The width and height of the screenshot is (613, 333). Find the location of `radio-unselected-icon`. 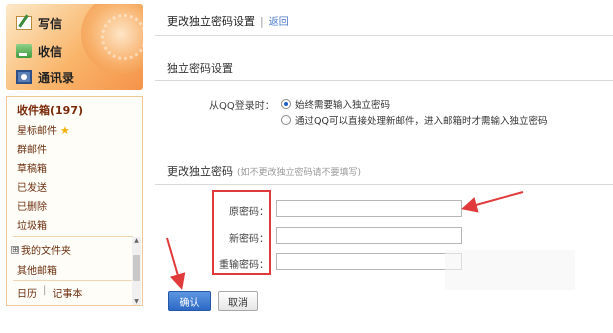

radio-unselected-icon is located at coordinates (286, 120).